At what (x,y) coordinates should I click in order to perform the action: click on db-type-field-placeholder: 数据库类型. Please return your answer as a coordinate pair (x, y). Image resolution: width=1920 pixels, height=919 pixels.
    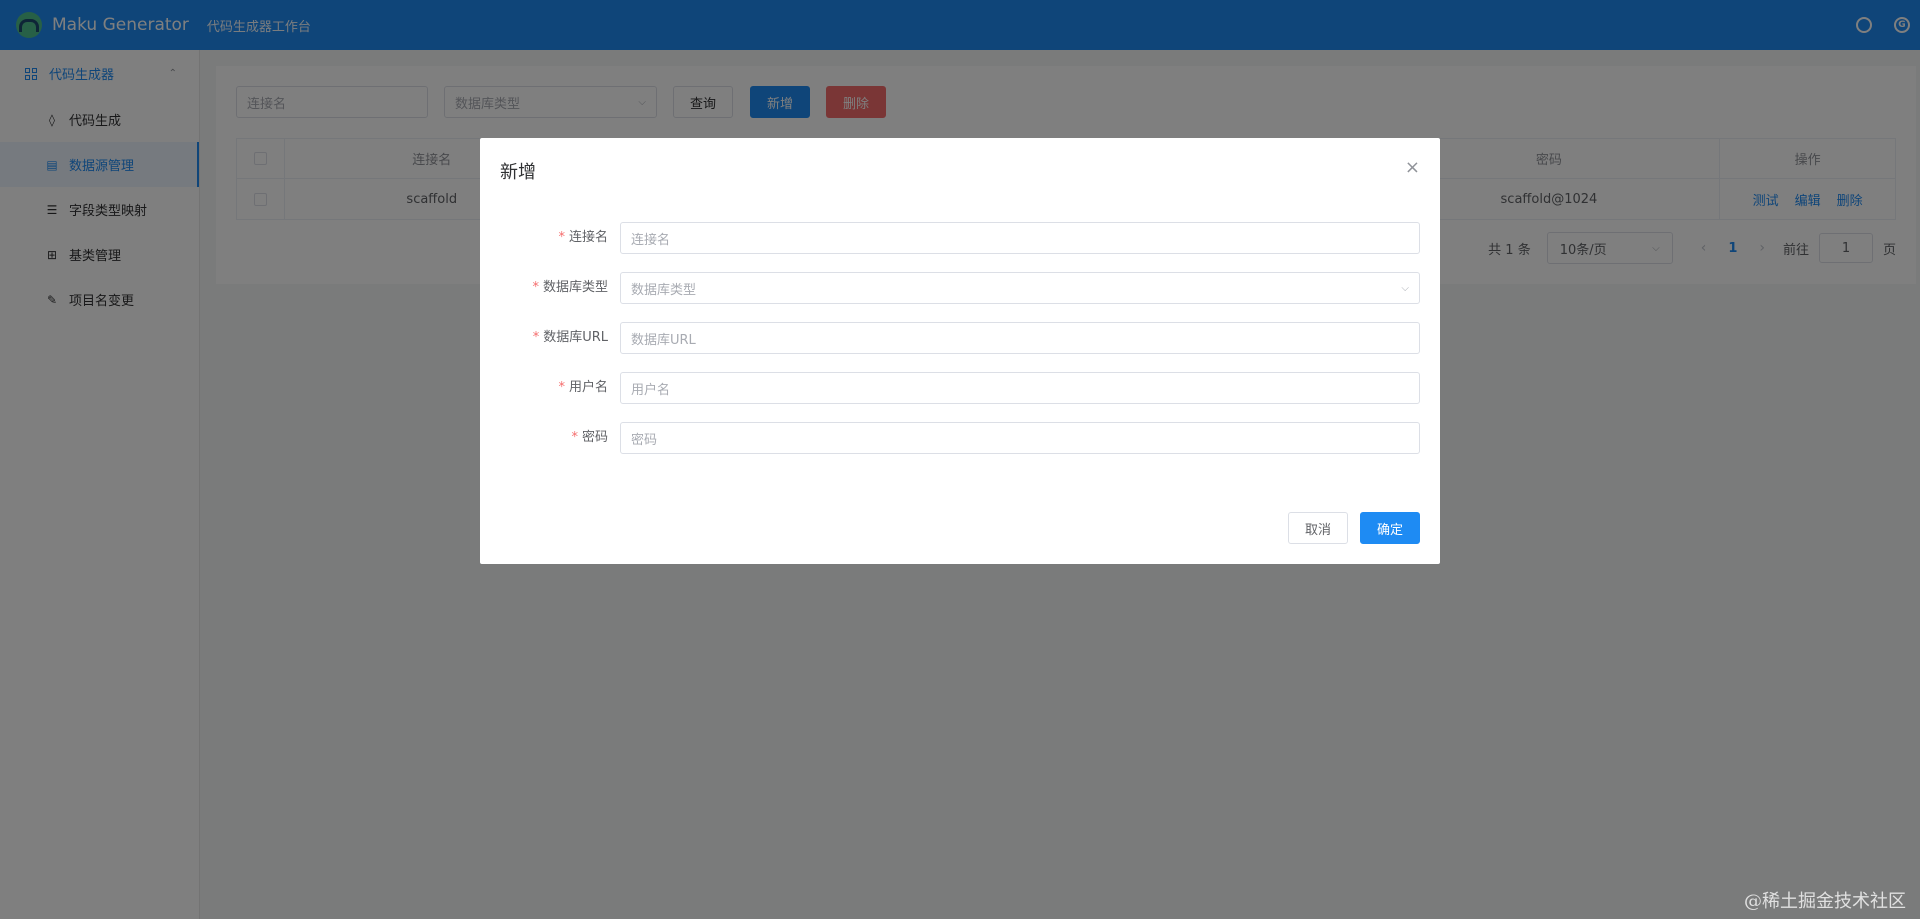
    Looking at the image, I should click on (664, 290).